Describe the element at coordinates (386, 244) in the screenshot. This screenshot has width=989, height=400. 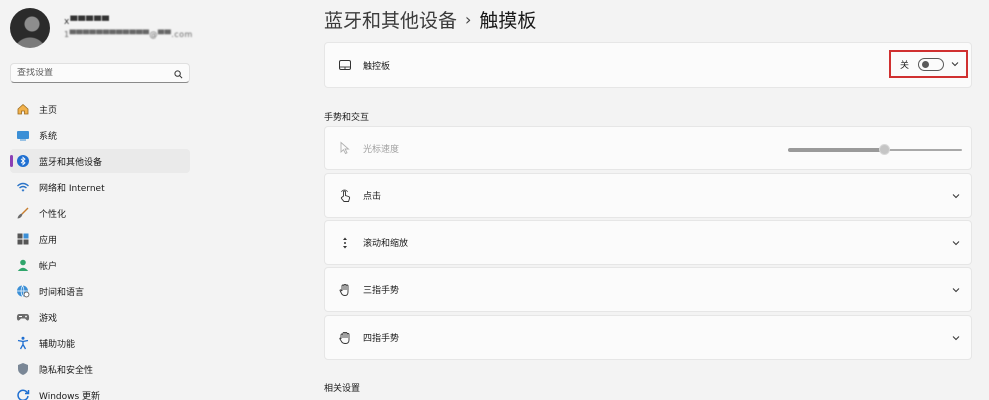
I see `card-label: 滚动和缩放` at that location.